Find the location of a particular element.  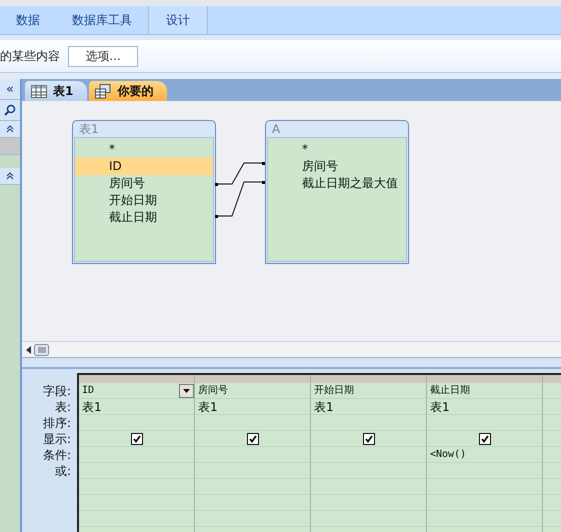

message-text: 的某些内容 is located at coordinates (30, 56).